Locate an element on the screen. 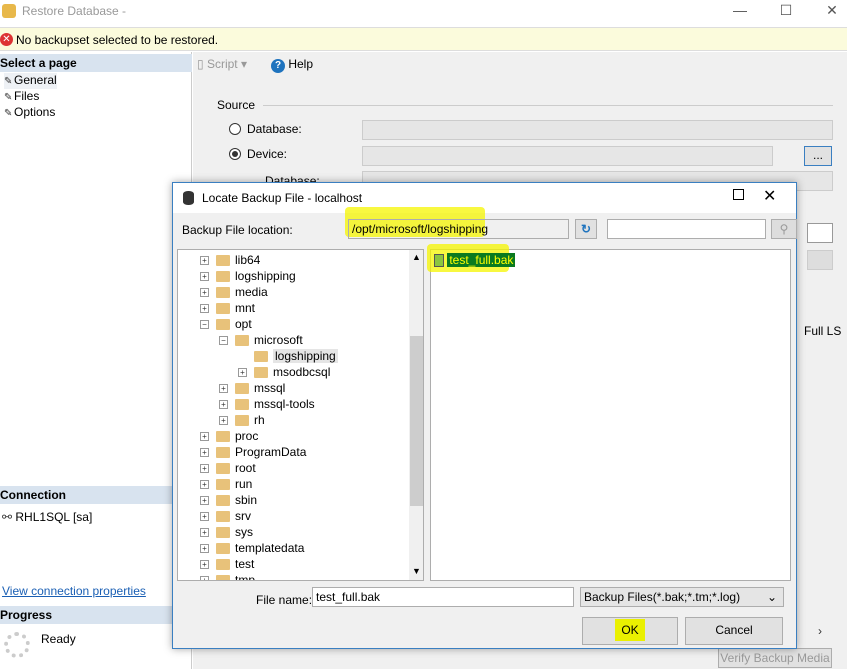 This screenshot has height=669, width=847. file-name-input: test_full.bak is located at coordinates (443, 597).